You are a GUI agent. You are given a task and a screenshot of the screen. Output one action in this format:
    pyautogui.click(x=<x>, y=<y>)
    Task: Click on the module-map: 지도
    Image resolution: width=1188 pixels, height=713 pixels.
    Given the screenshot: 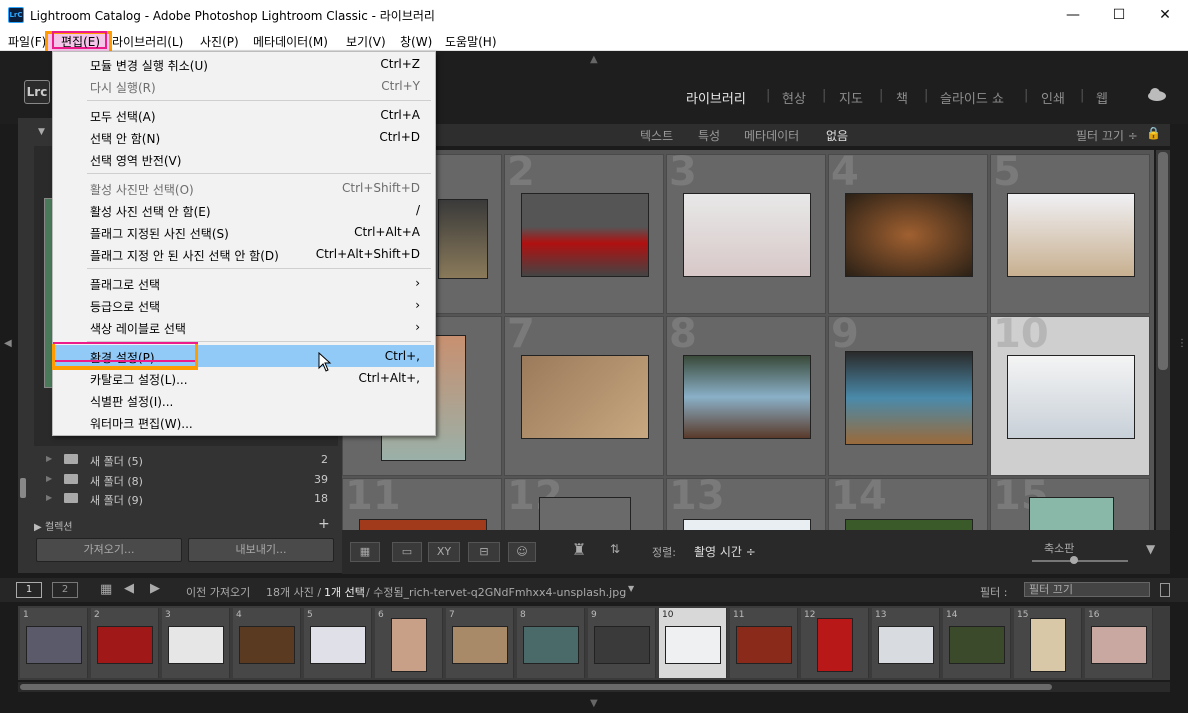 What is the action you would take?
    pyautogui.click(x=851, y=97)
    